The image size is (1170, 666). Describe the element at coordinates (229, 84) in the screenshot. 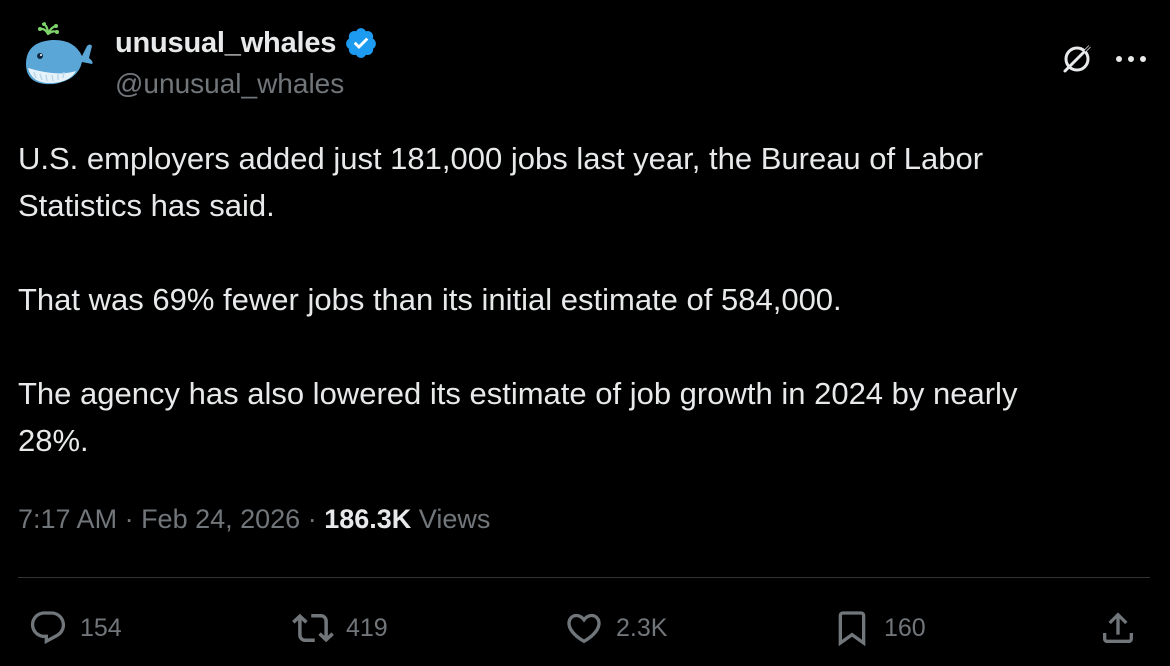

I see `author-handle: @unusual_whales` at that location.